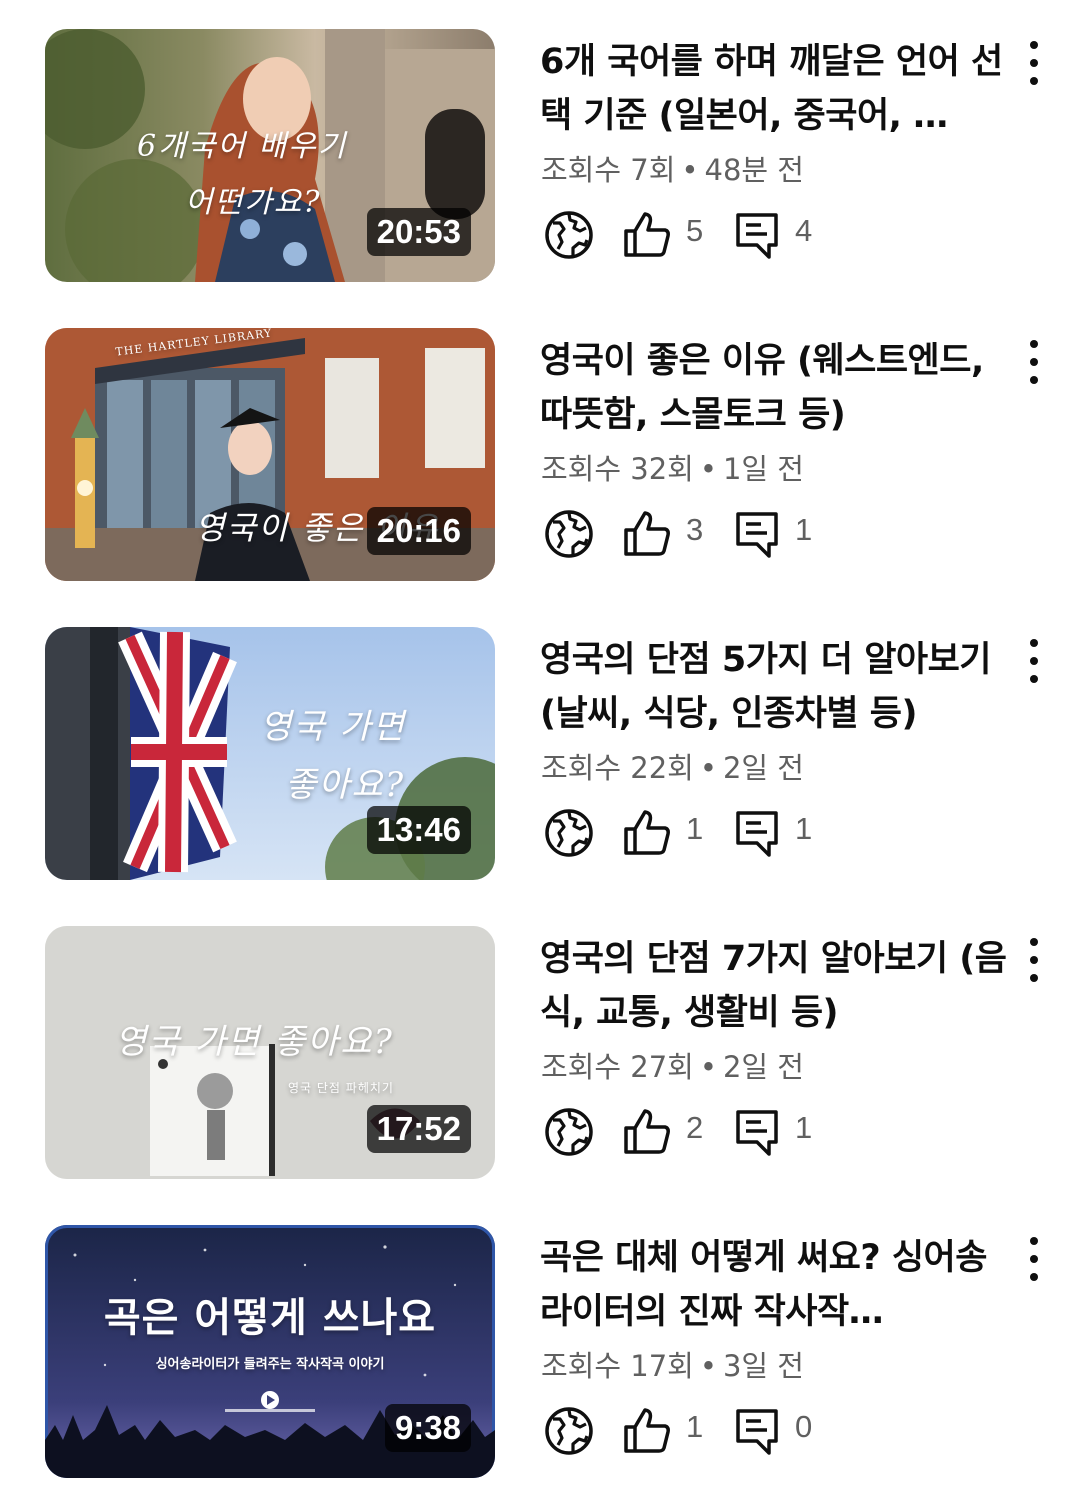 The height and width of the screenshot is (1503, 1080). Describe the element at coordinates (608, 170) in the screenshot. I see `view-count: 조회수 7회` at that location.